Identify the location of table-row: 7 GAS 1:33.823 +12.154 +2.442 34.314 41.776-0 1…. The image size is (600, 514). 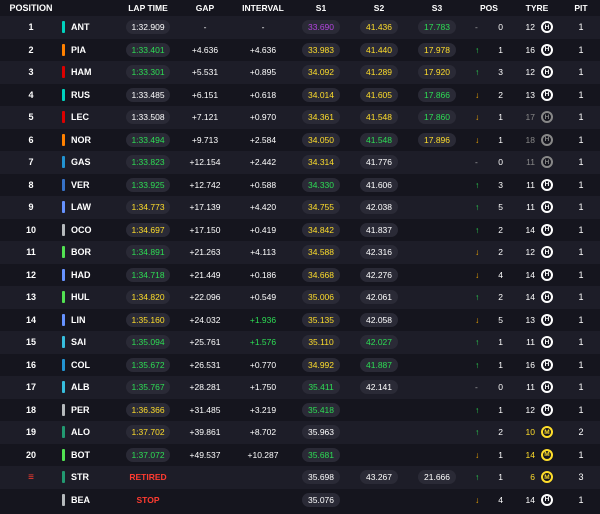
(300, 162).